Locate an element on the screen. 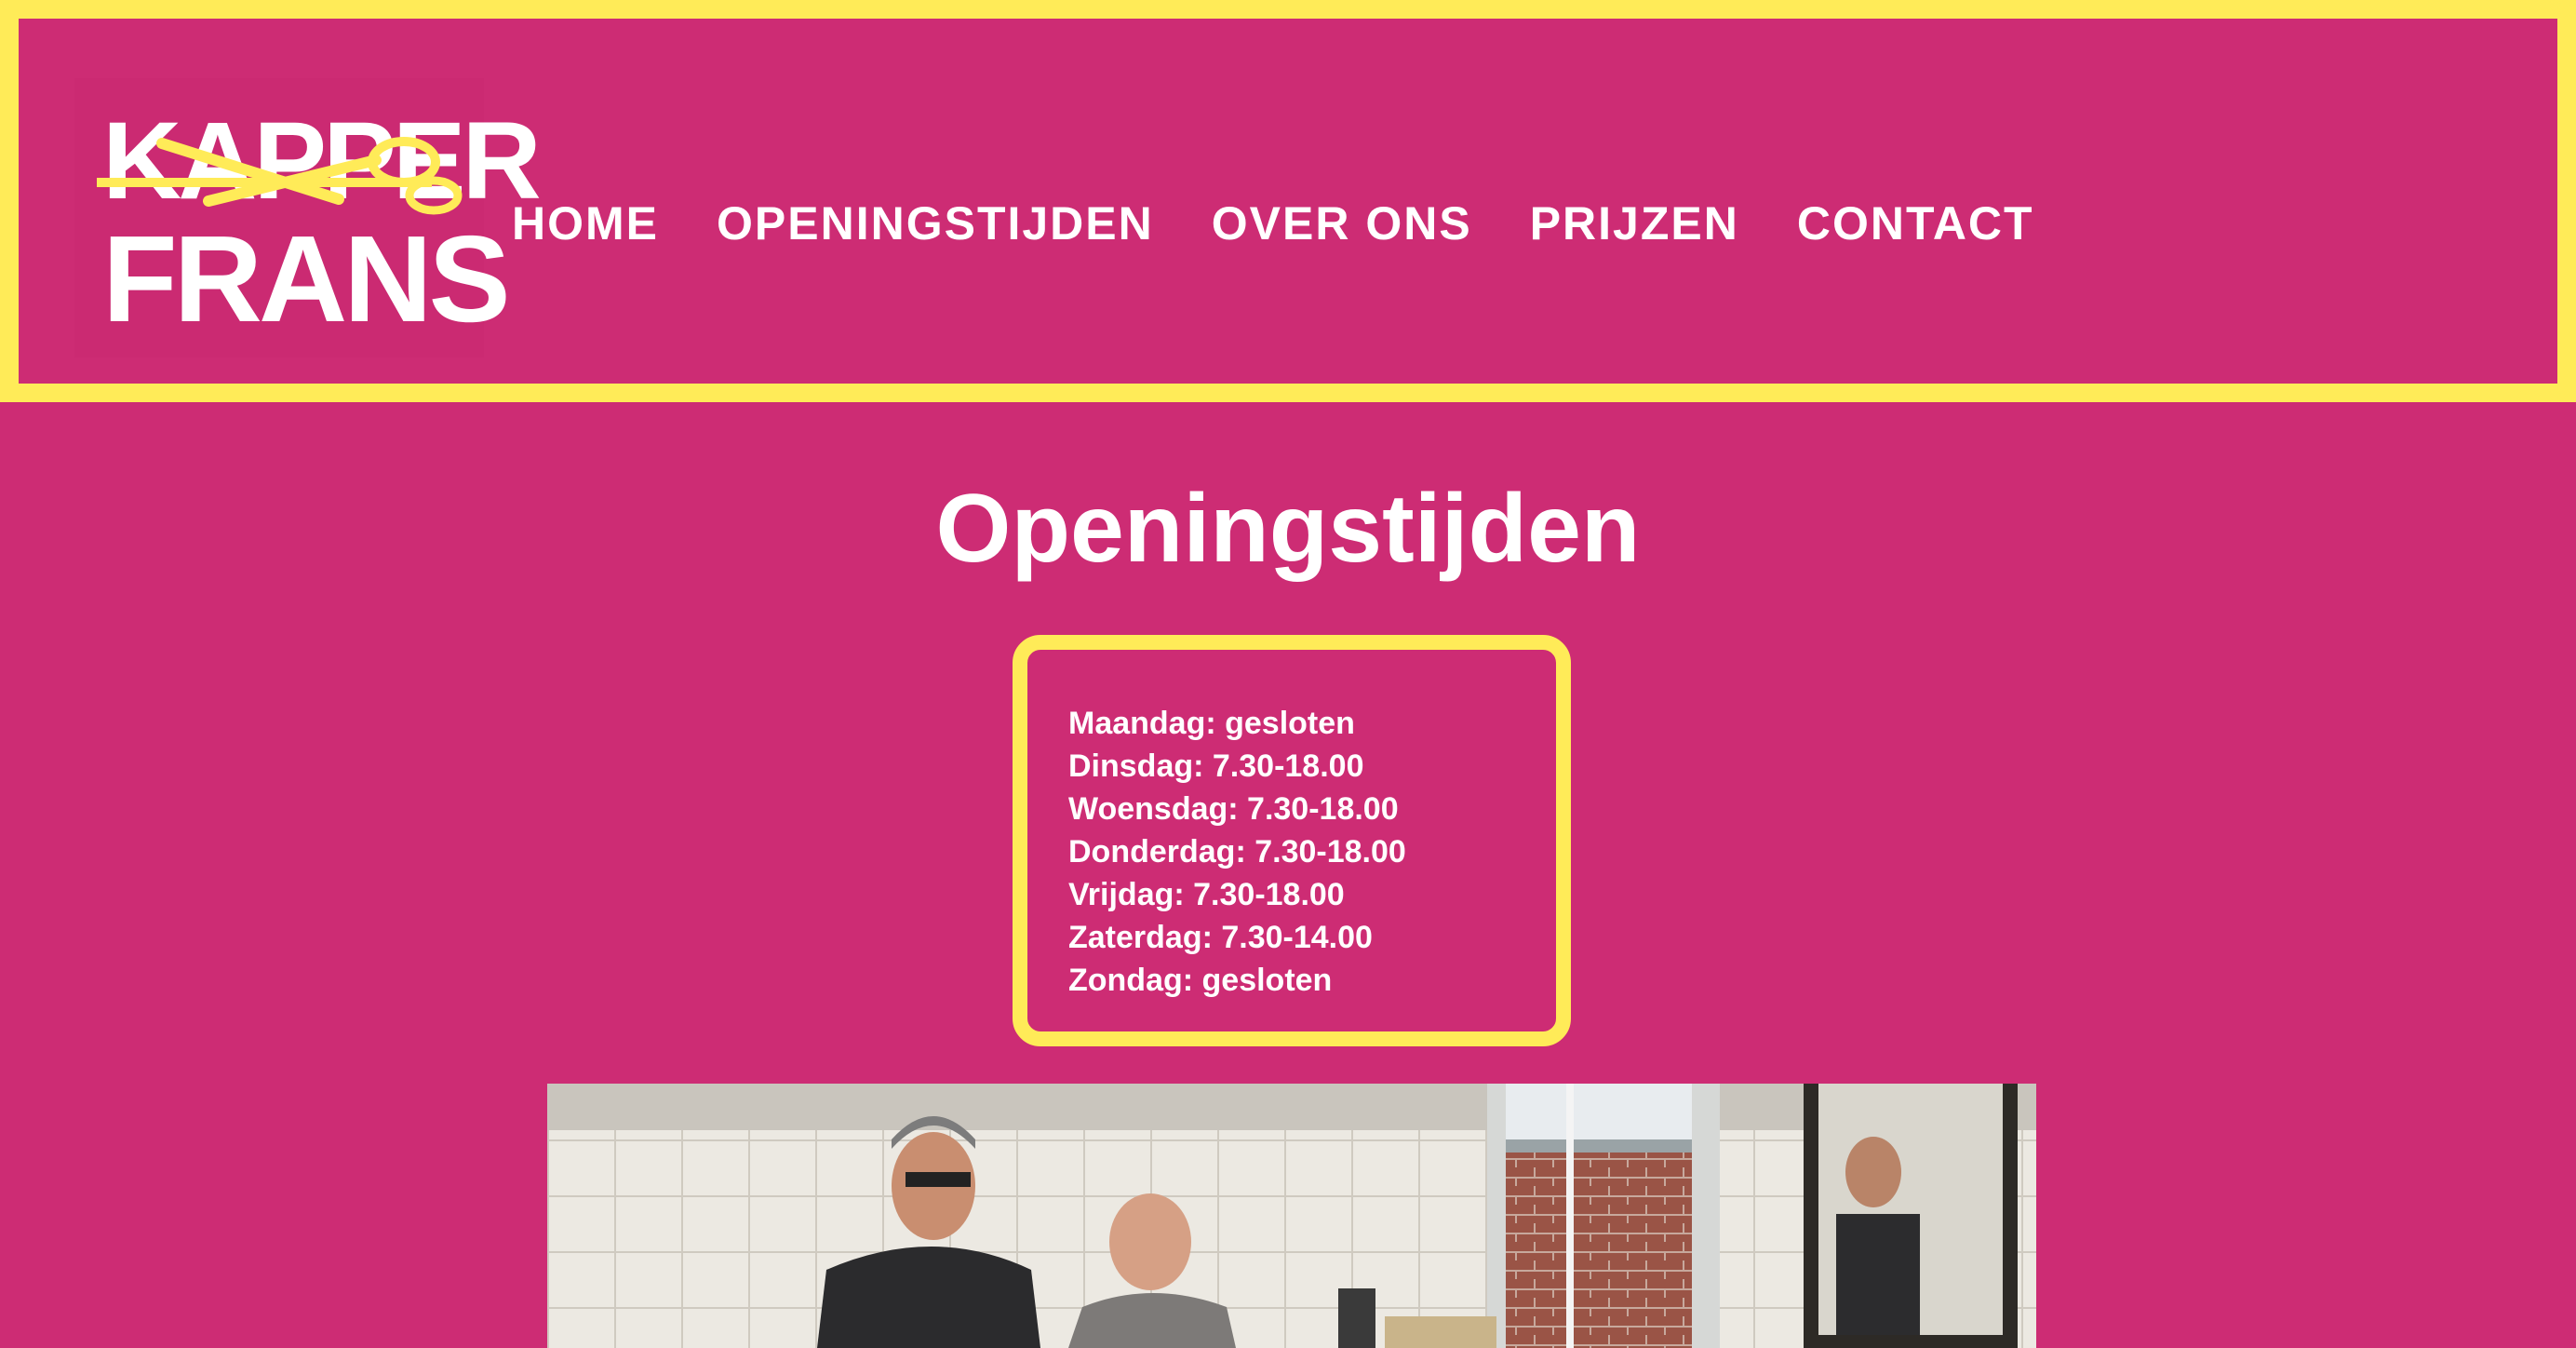 This screenshot has height=1348, width=2576. nav-openingstijden: OPENINGSTIJDEN is located at coordinates (935, 223).